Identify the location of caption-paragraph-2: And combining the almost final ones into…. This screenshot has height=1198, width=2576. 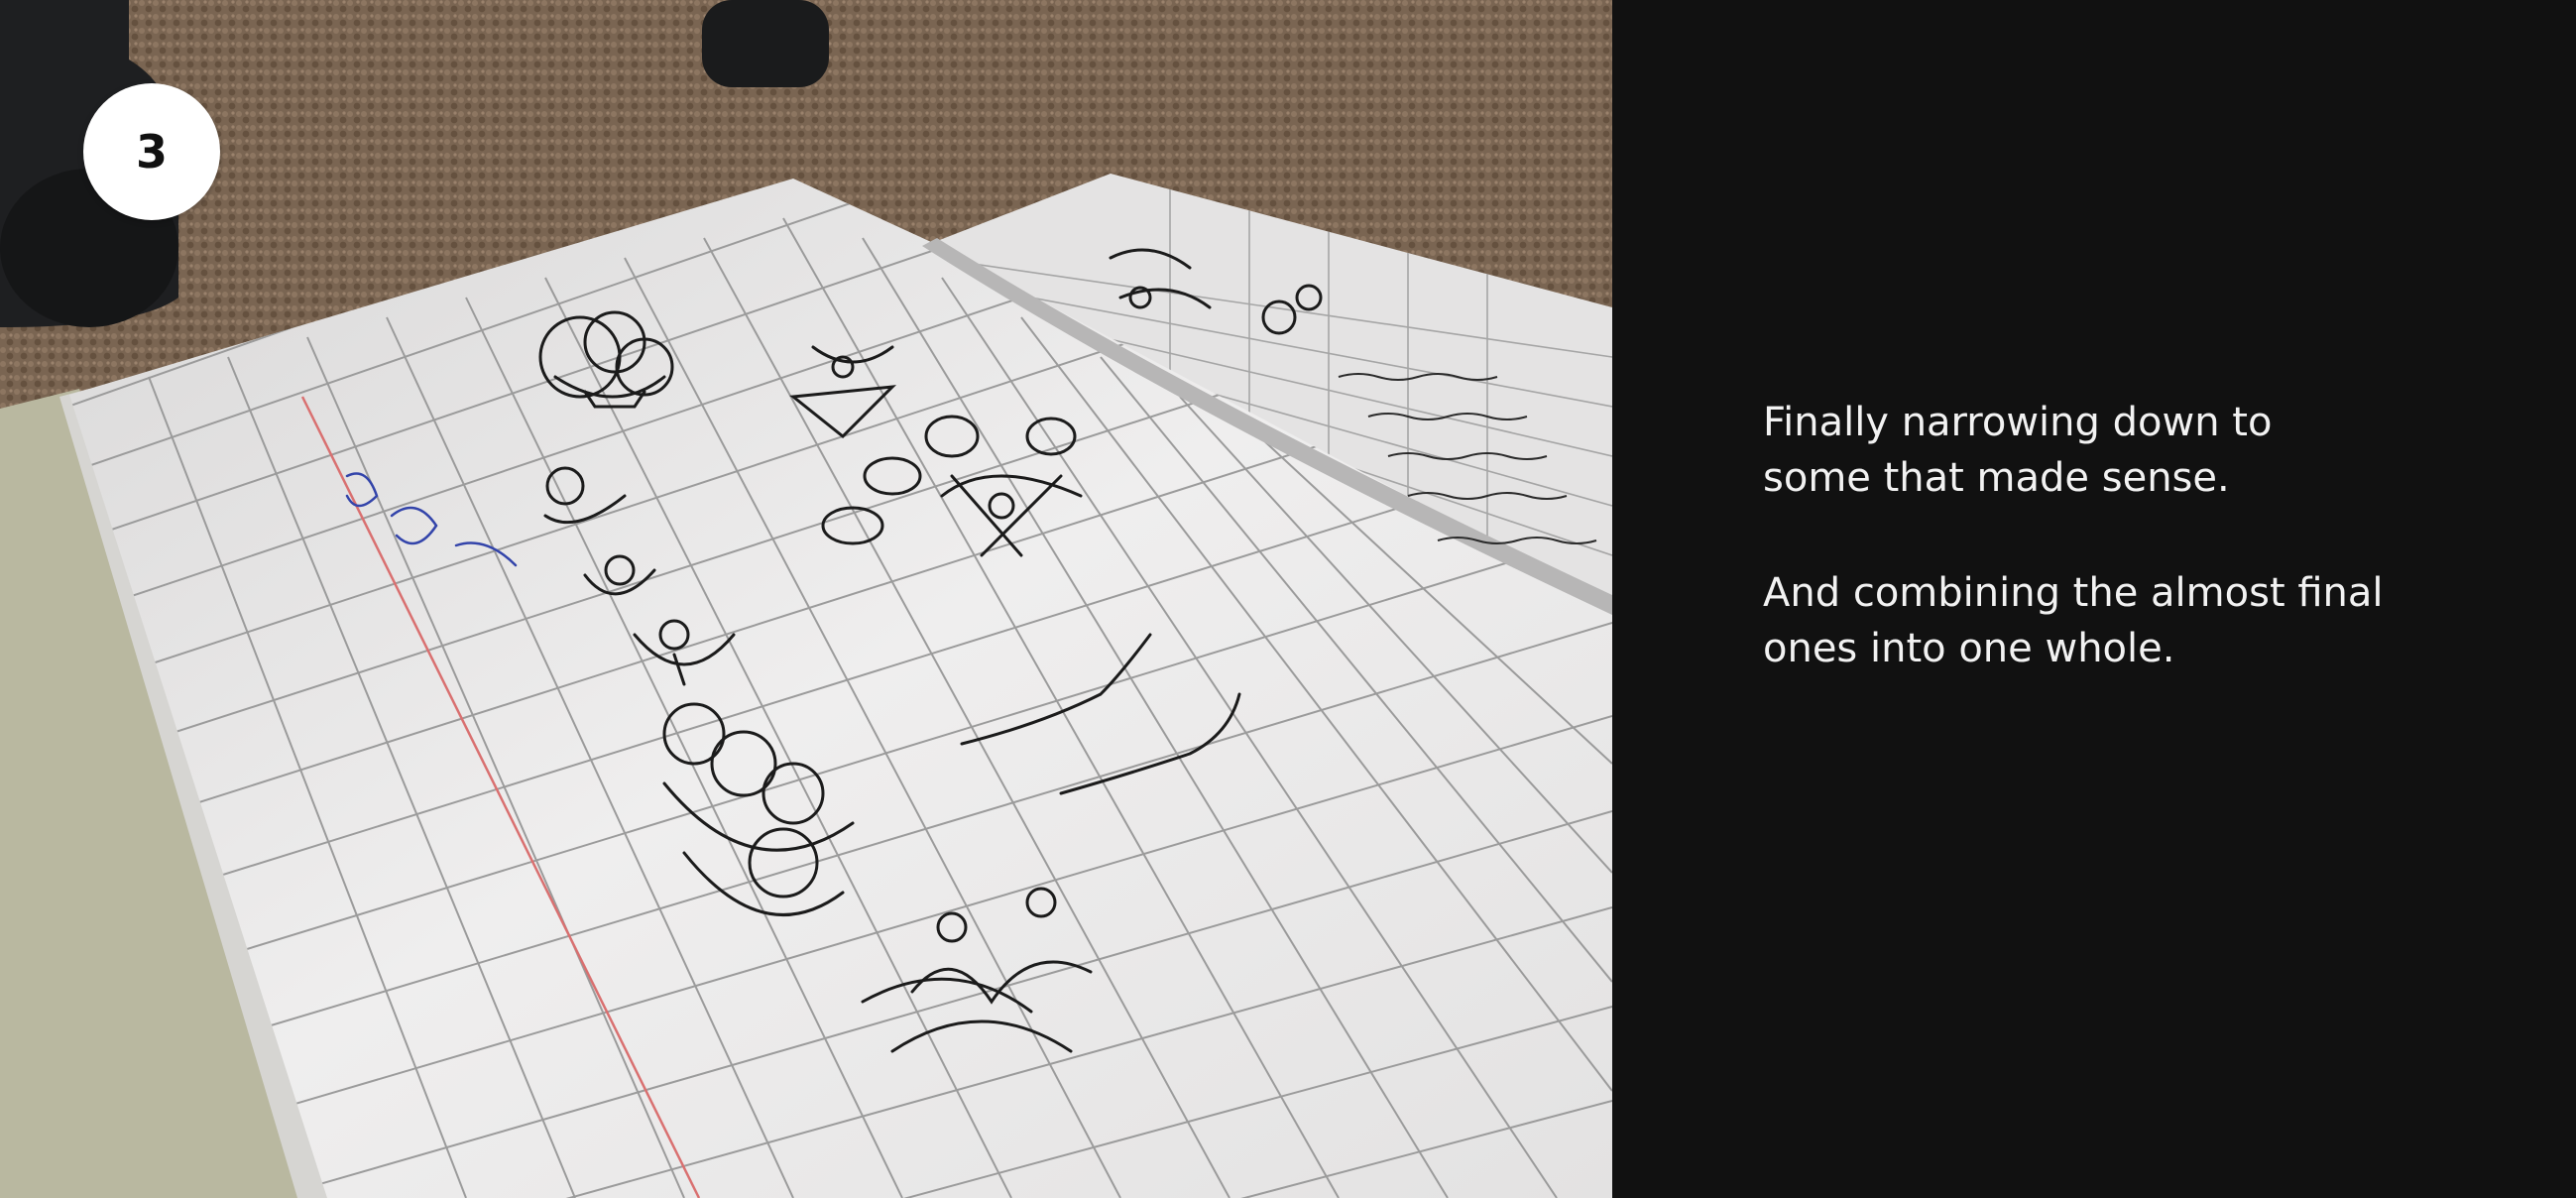
(2073, 620).